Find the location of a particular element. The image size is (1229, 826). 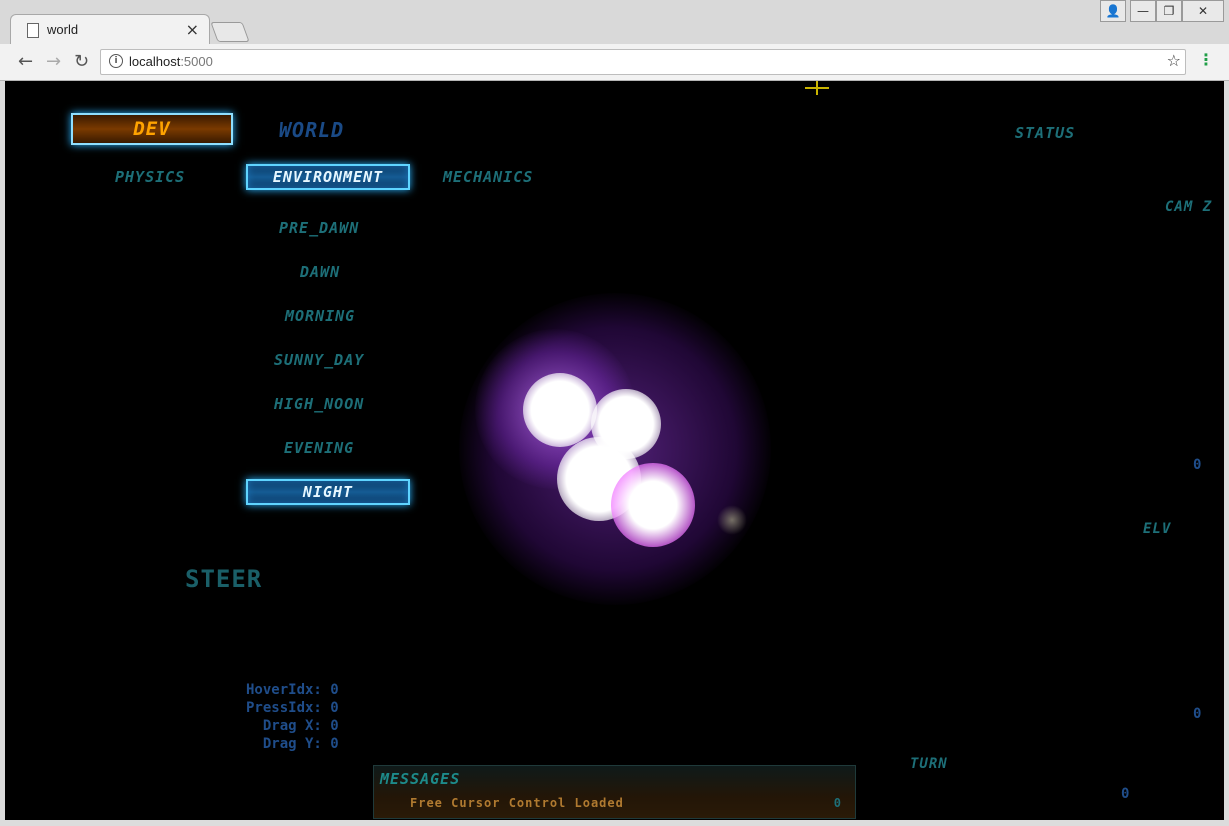

new-tab-button is located at coordinates (230, 32).